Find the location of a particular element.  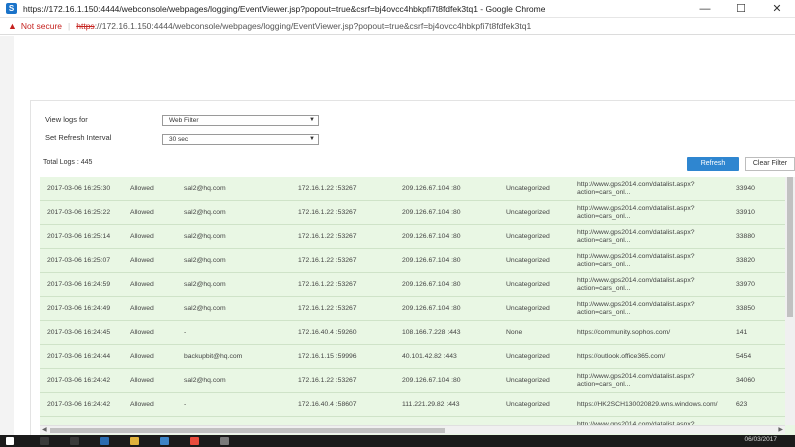

log-time: 2017-03-06 16:25:22 is located at coordinates (79, 212).